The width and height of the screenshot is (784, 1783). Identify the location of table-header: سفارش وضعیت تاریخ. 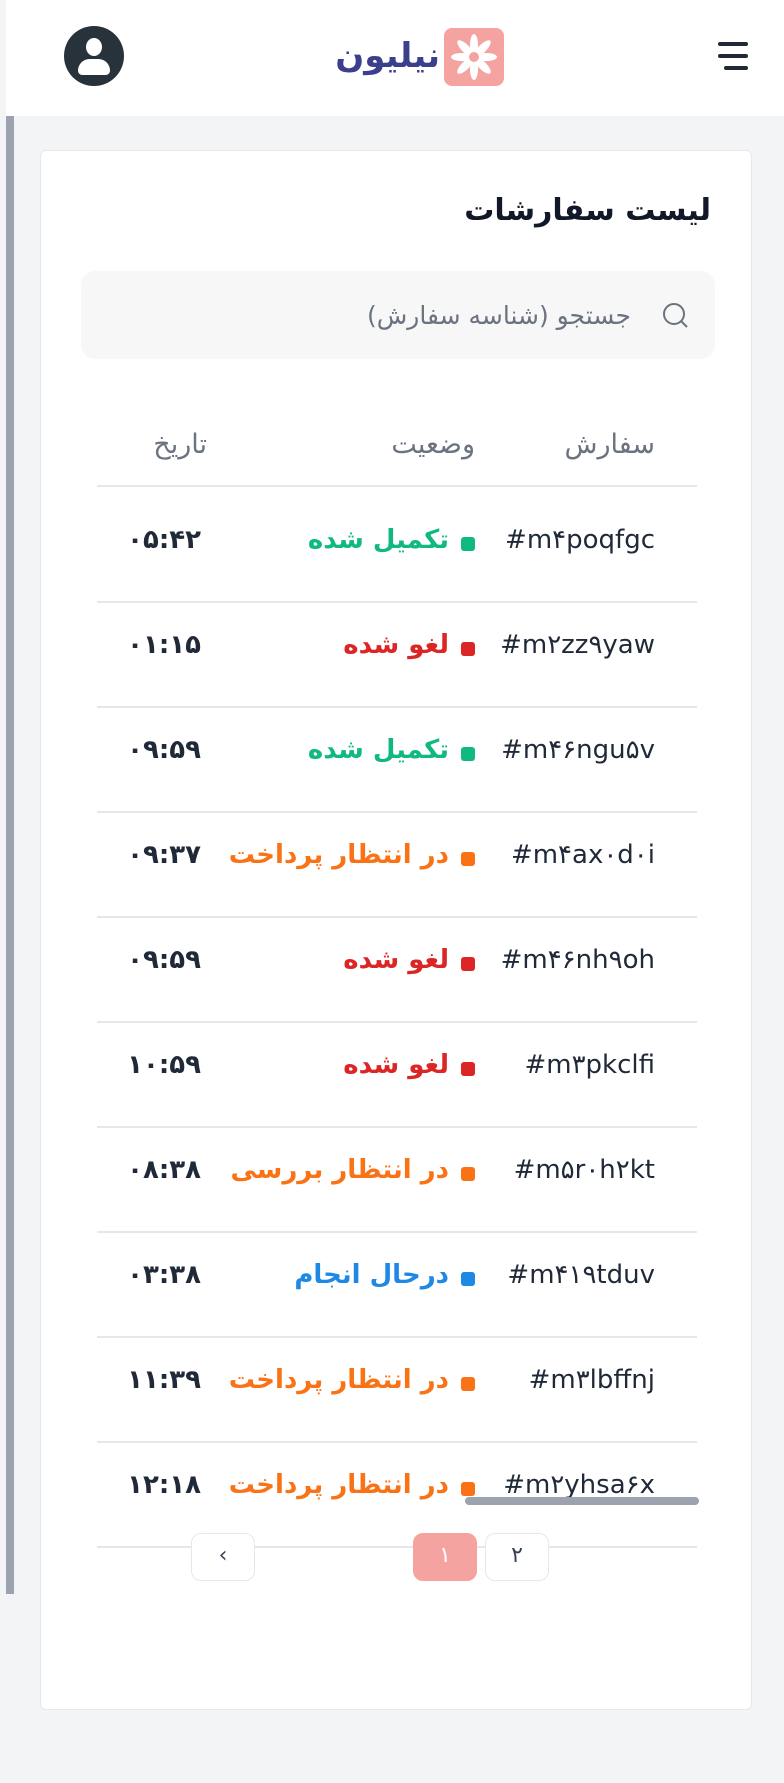
(397, 445).